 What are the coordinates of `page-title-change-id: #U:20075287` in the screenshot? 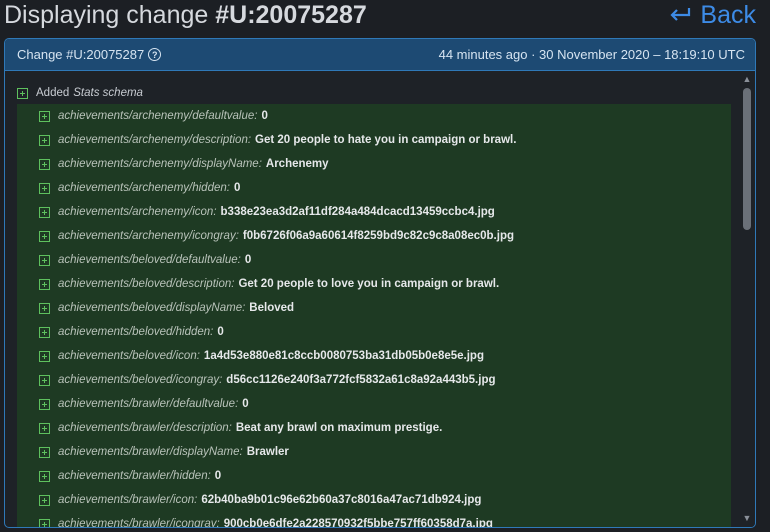 It's located at (291, 15).